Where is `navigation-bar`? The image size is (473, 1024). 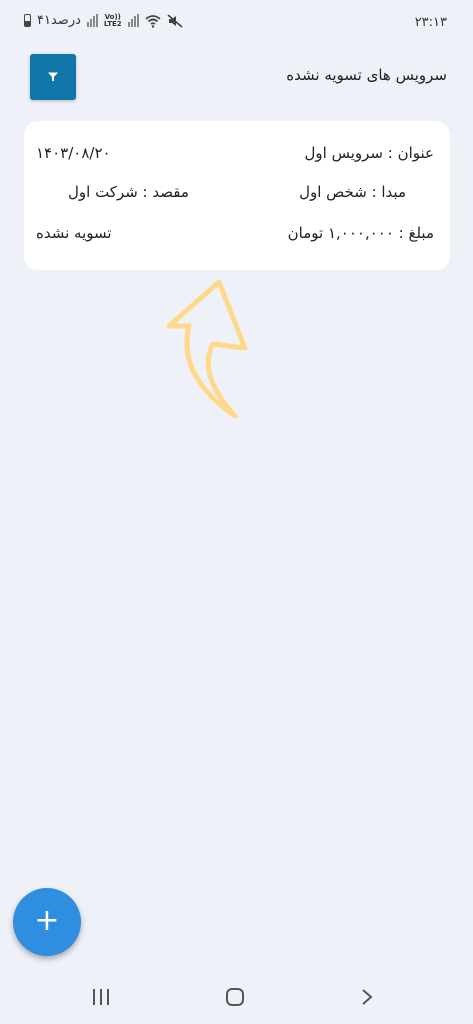
navigation-bar is located at coordinates (236, 995).